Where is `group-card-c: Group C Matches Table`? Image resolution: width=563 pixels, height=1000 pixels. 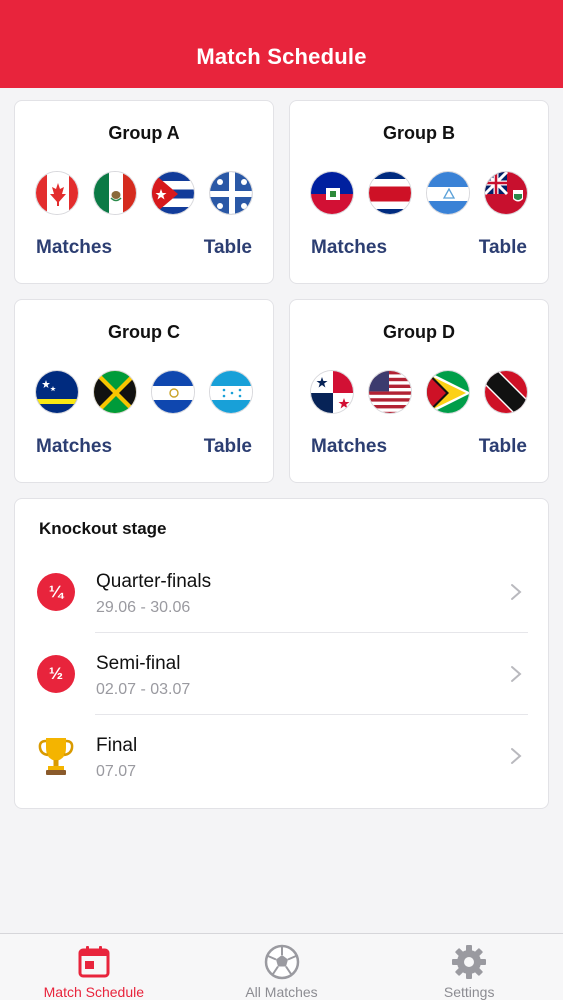
group-card-c: Group C Matches Table is located at coordinates (144, 391).